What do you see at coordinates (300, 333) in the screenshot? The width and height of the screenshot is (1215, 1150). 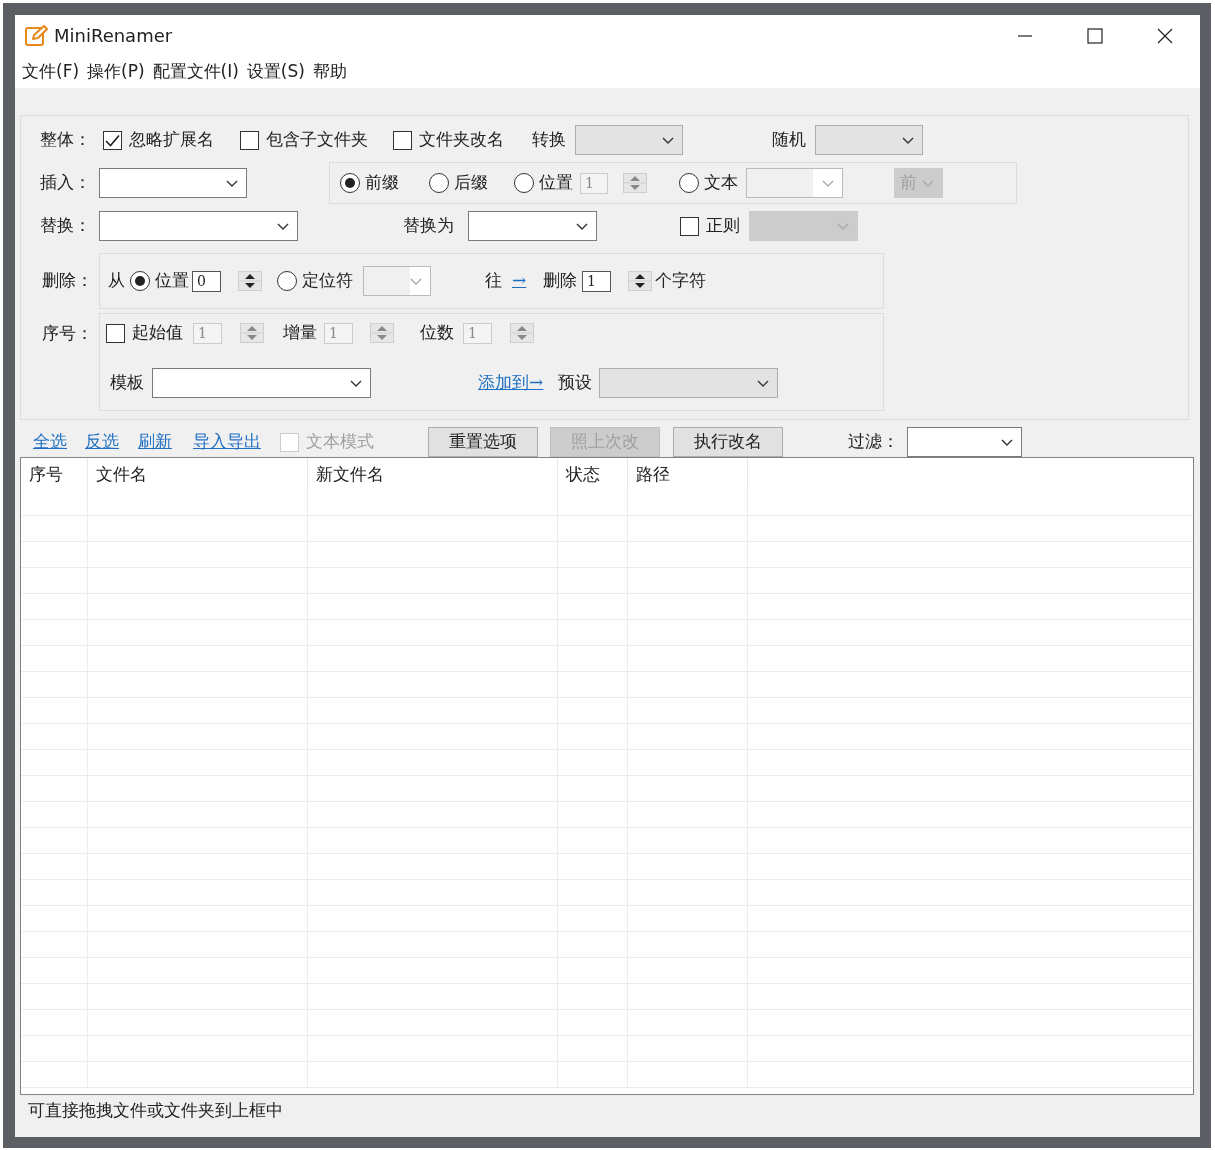 I see `field-label: 增量` at bounding box center [300, 333].